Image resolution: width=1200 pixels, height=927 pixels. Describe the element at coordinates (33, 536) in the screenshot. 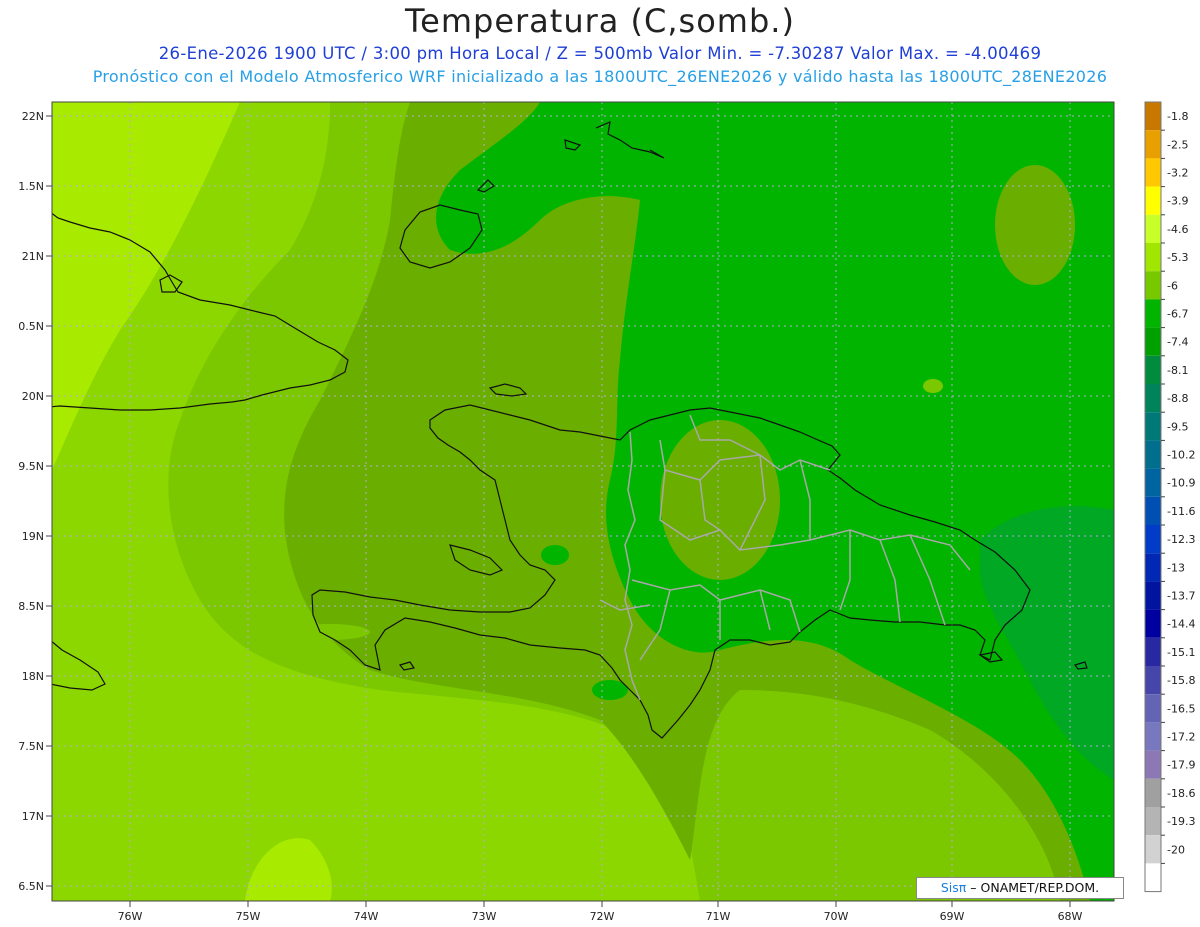

I see `lat-label: 19N` at that location.